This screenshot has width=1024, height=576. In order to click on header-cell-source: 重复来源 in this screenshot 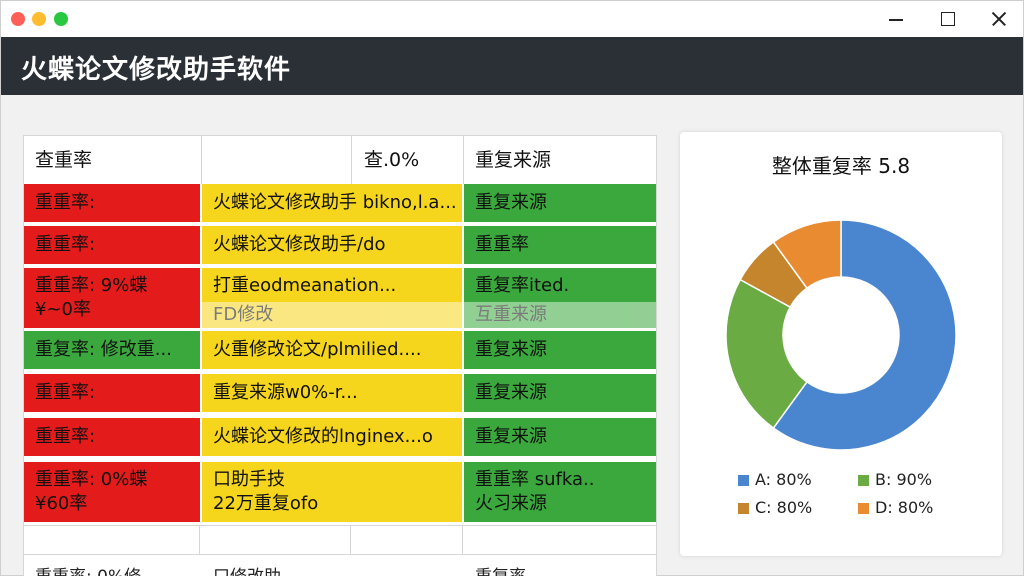, I will do `click(513, 160)`.